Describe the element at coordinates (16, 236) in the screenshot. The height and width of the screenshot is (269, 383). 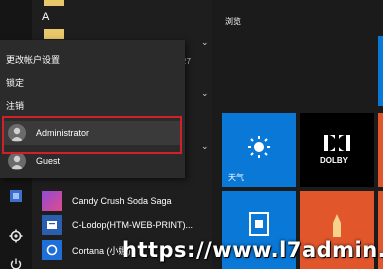
I see `settings-gear-icon` at that location.